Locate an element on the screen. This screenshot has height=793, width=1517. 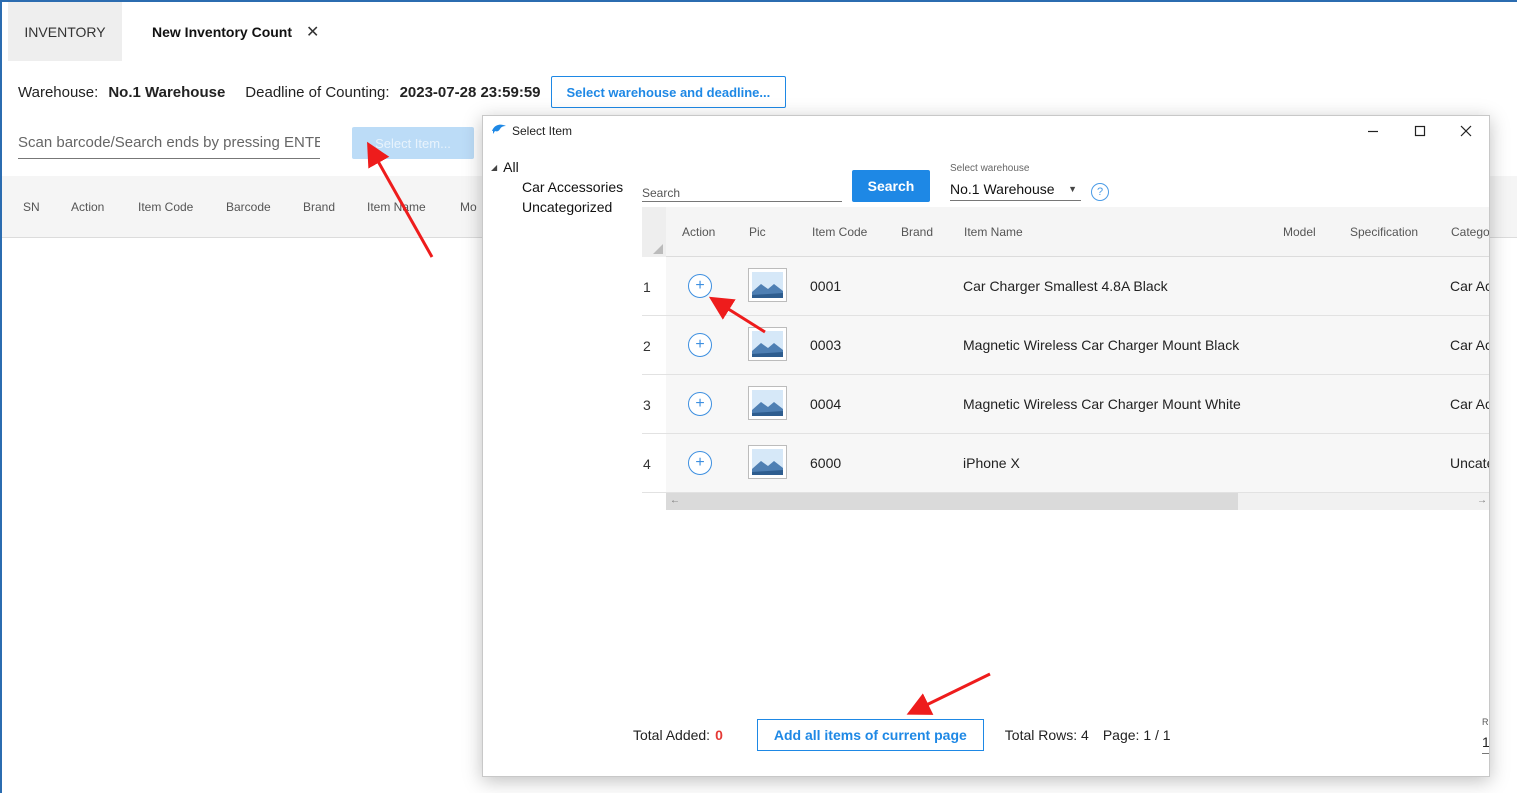
grid-header-specification: Specification is located at coordinates (1384, 232).